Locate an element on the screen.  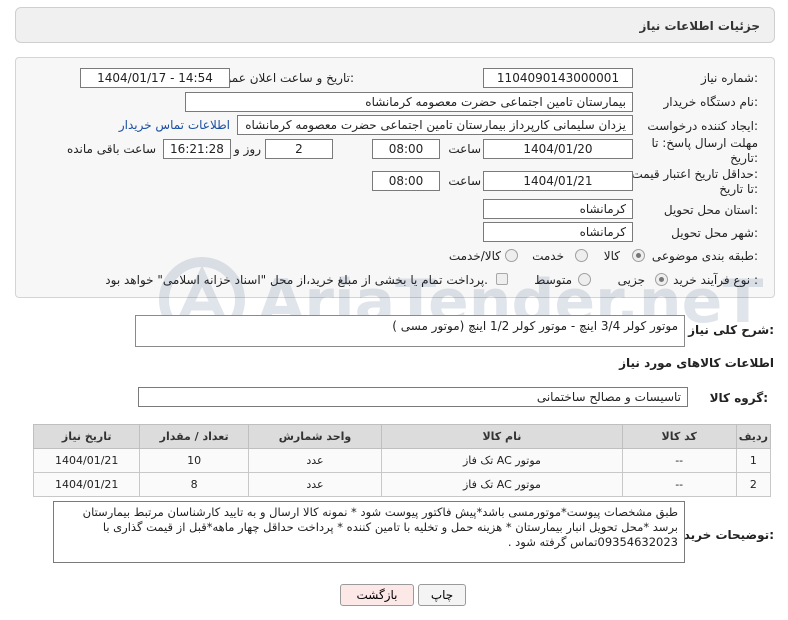
price-validity-label-2: تا تاریخ: is located at coordinates (738, 189).